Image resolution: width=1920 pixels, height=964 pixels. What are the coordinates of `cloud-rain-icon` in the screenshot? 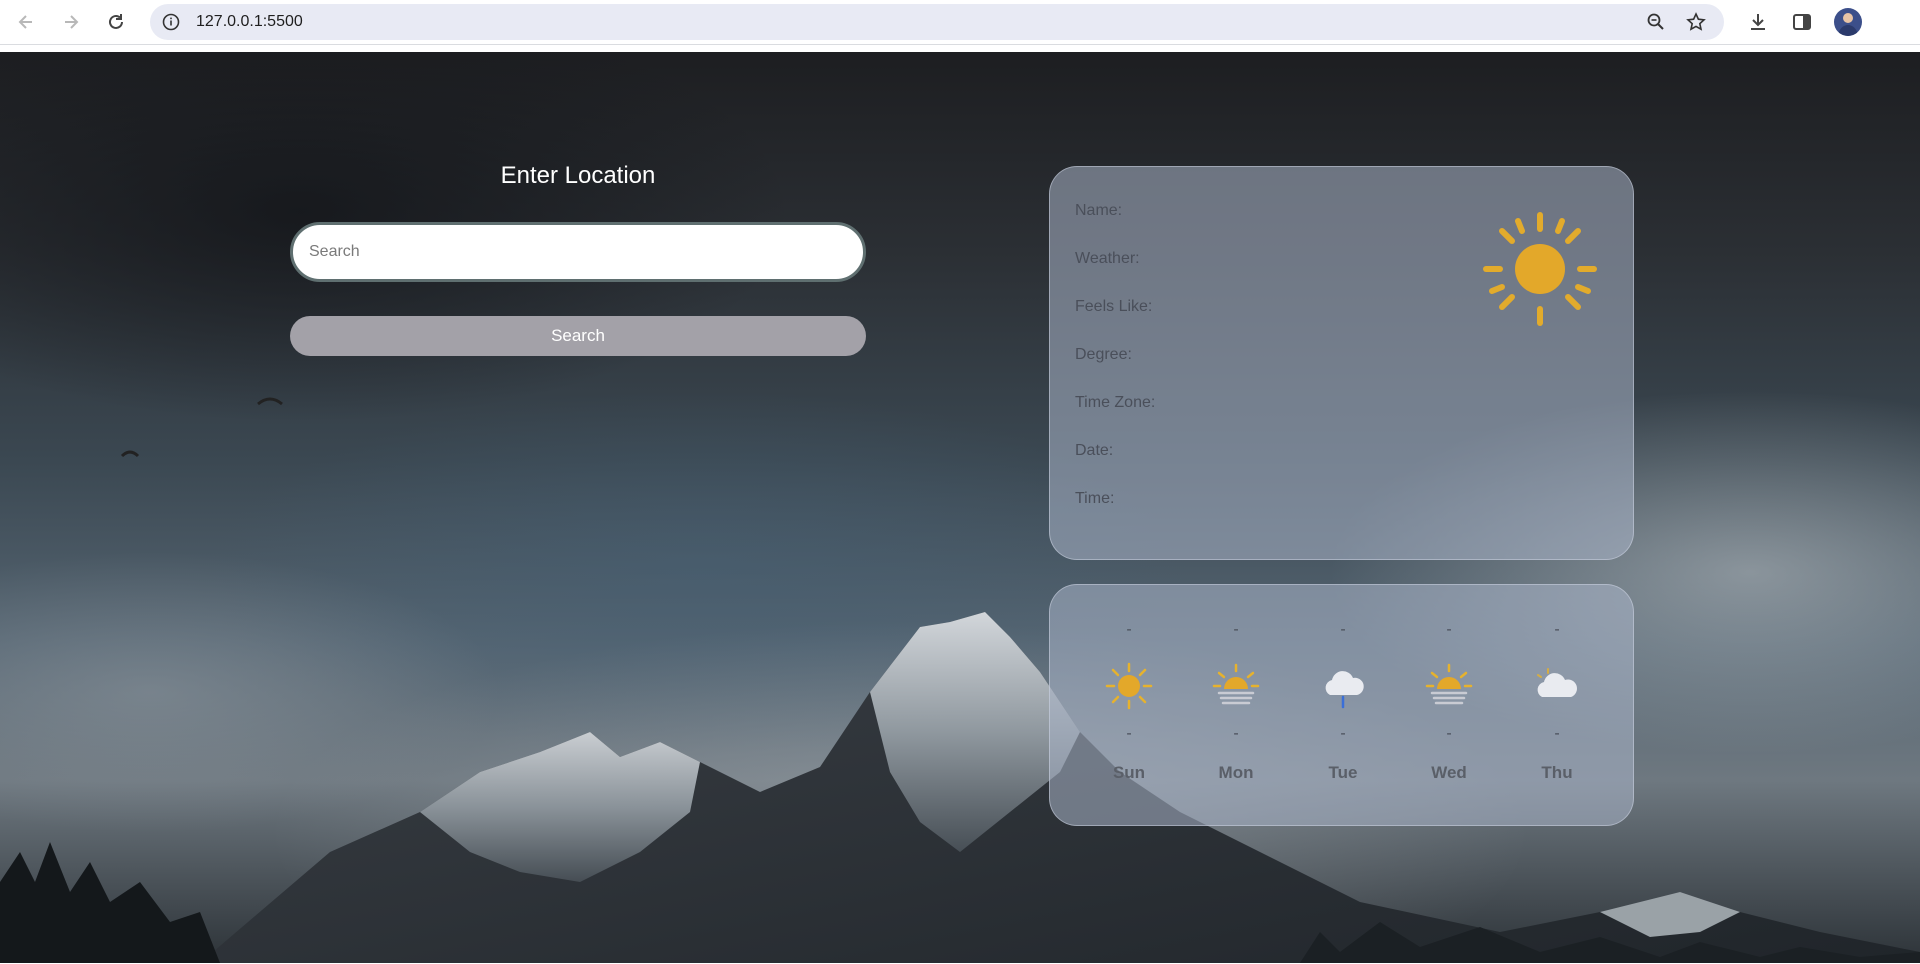 It's located at (1344, 690).